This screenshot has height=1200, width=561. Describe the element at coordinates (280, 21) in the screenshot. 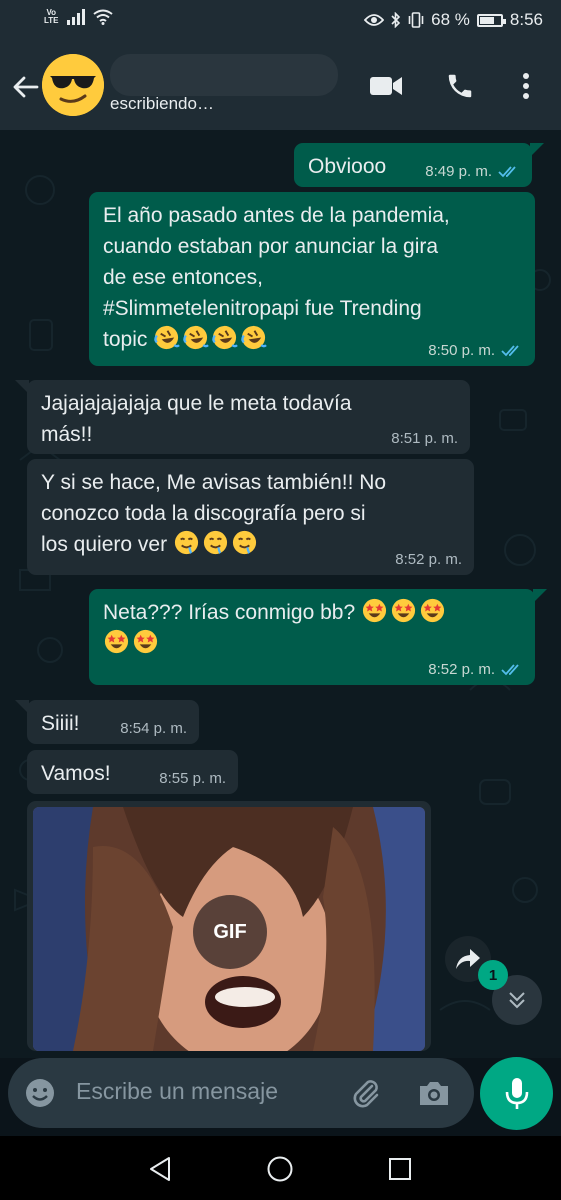

I see `status-bar: Vo LTE 68 % 8:56` at that location.